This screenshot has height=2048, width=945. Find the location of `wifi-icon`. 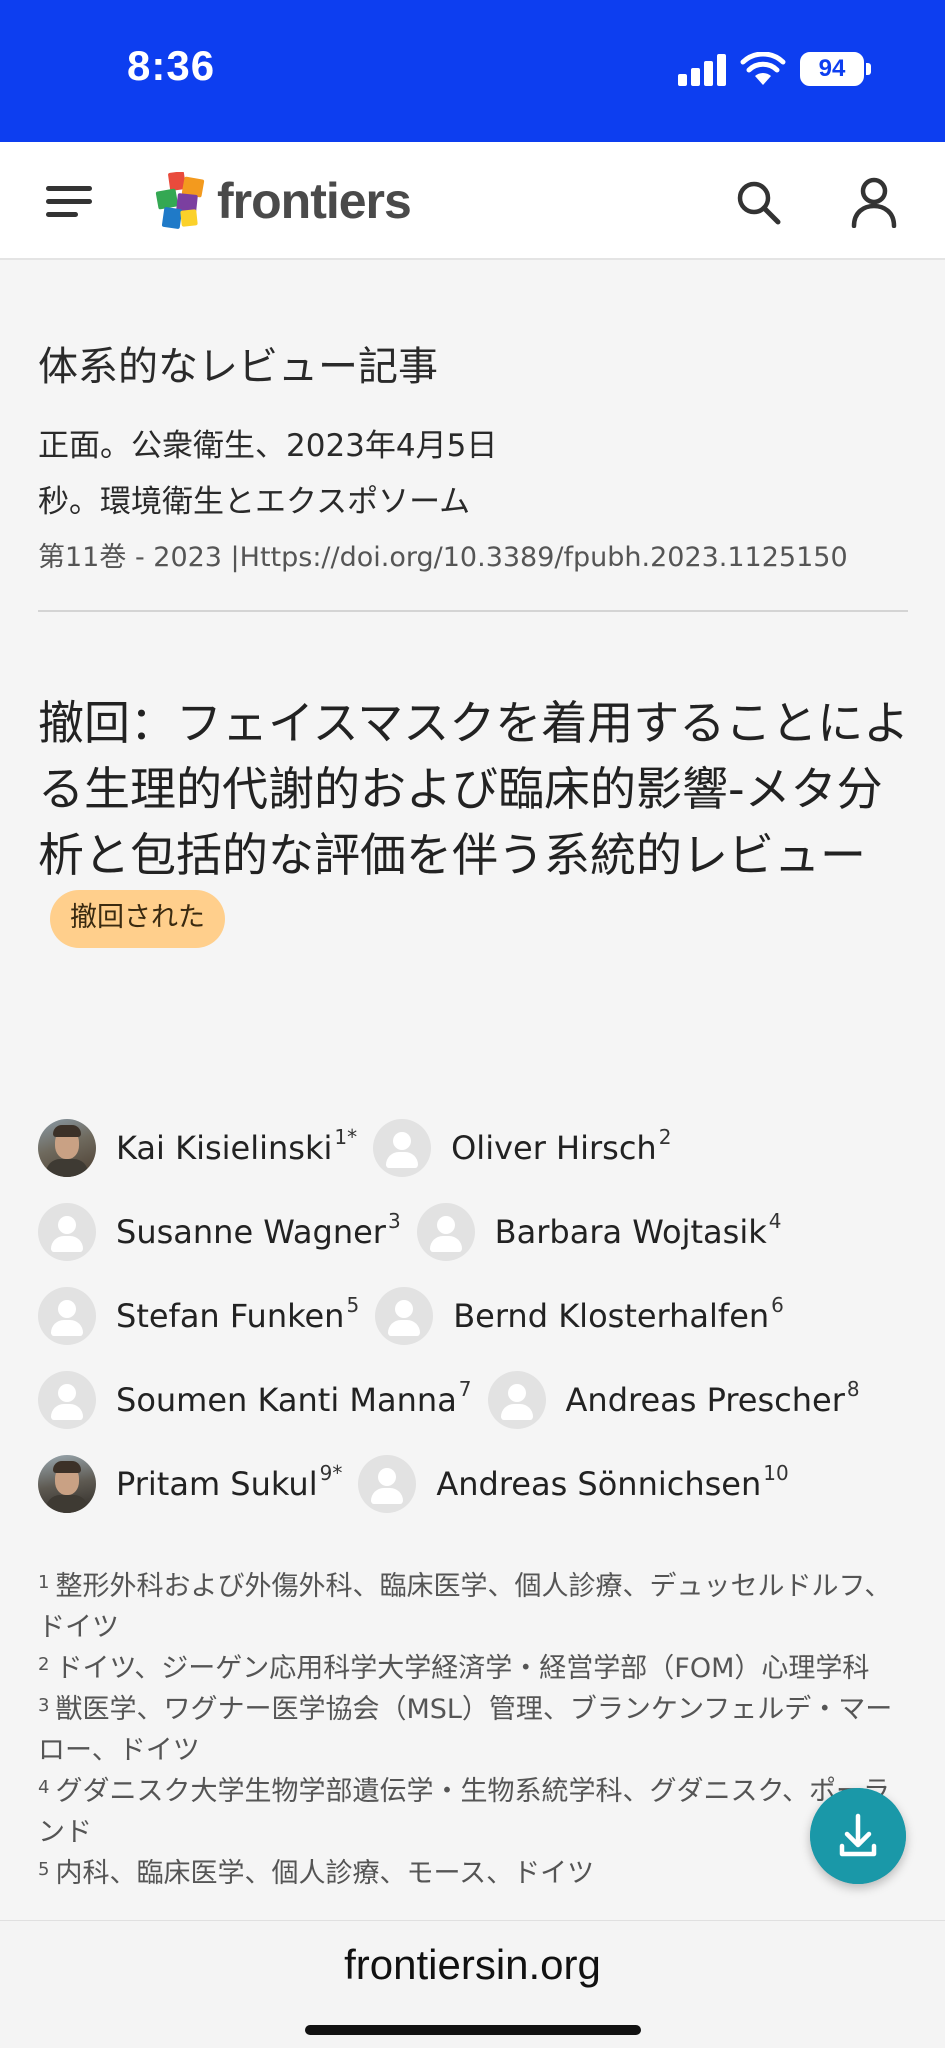

wifi-icon is located at coordinates (763, 68).